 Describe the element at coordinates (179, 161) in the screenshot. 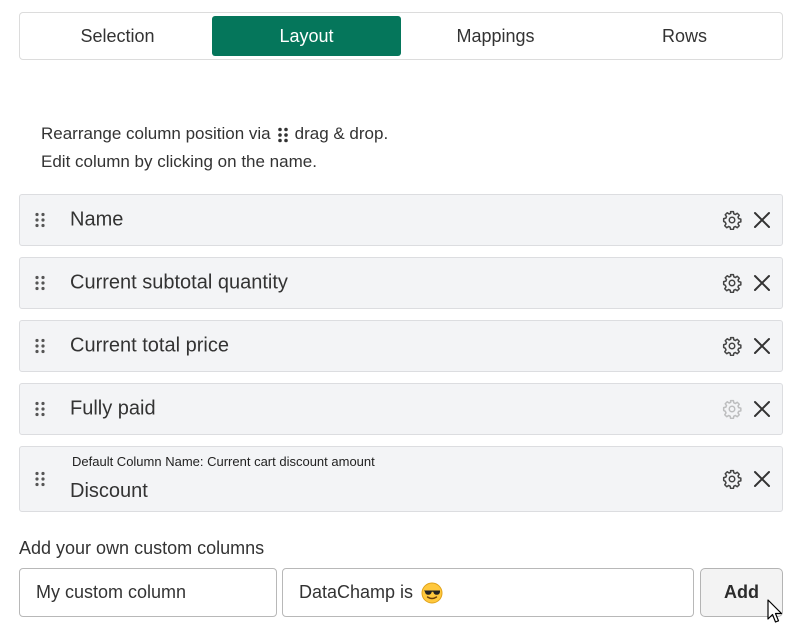

I see `instruction-line-2: Edit column by clicking on the name.` at that location.